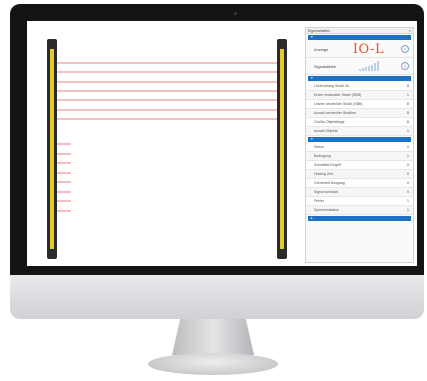 The width and height of the screenshot is (427, 381). Describe the element at coordinates (359, 31) in the screenshot. I see `panel-titlebar: Eigenschaften ×` at that location.